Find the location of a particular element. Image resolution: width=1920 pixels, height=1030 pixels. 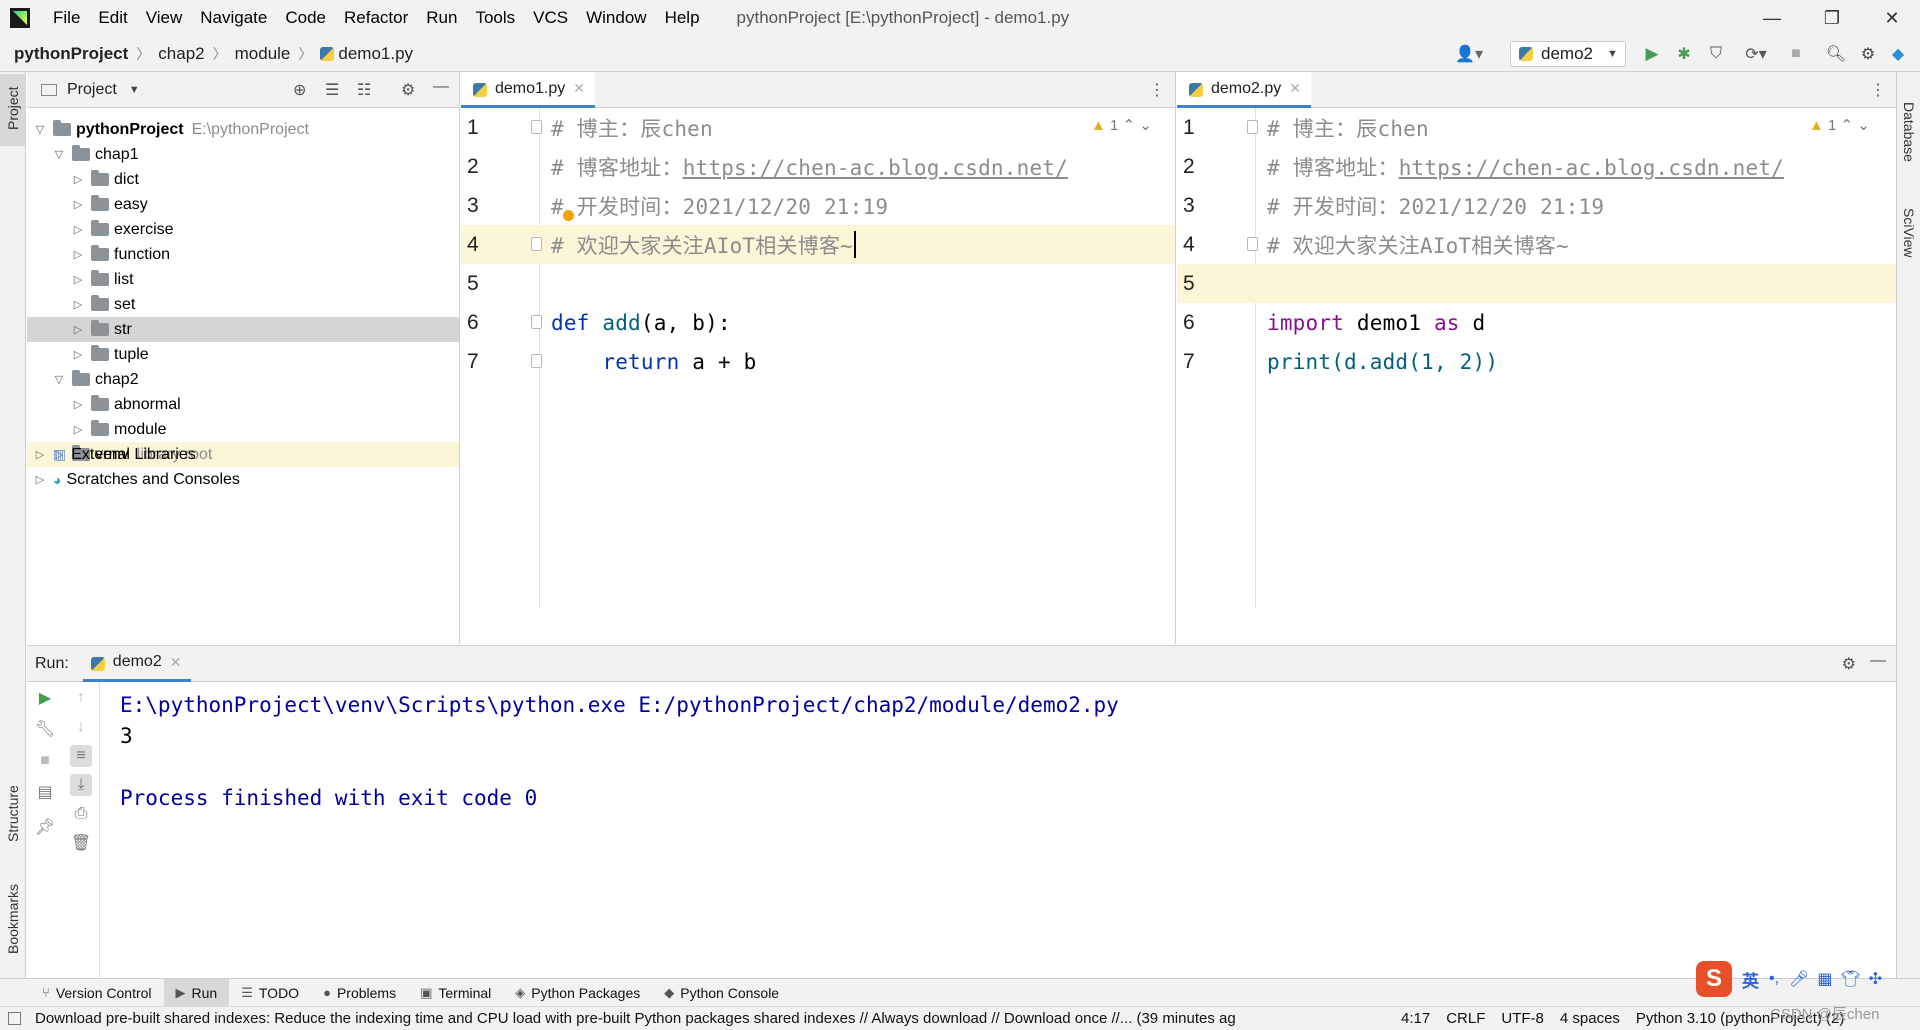

tool-tab-python-packages: ◈ Python Packages is located at coordinates (577, 993).